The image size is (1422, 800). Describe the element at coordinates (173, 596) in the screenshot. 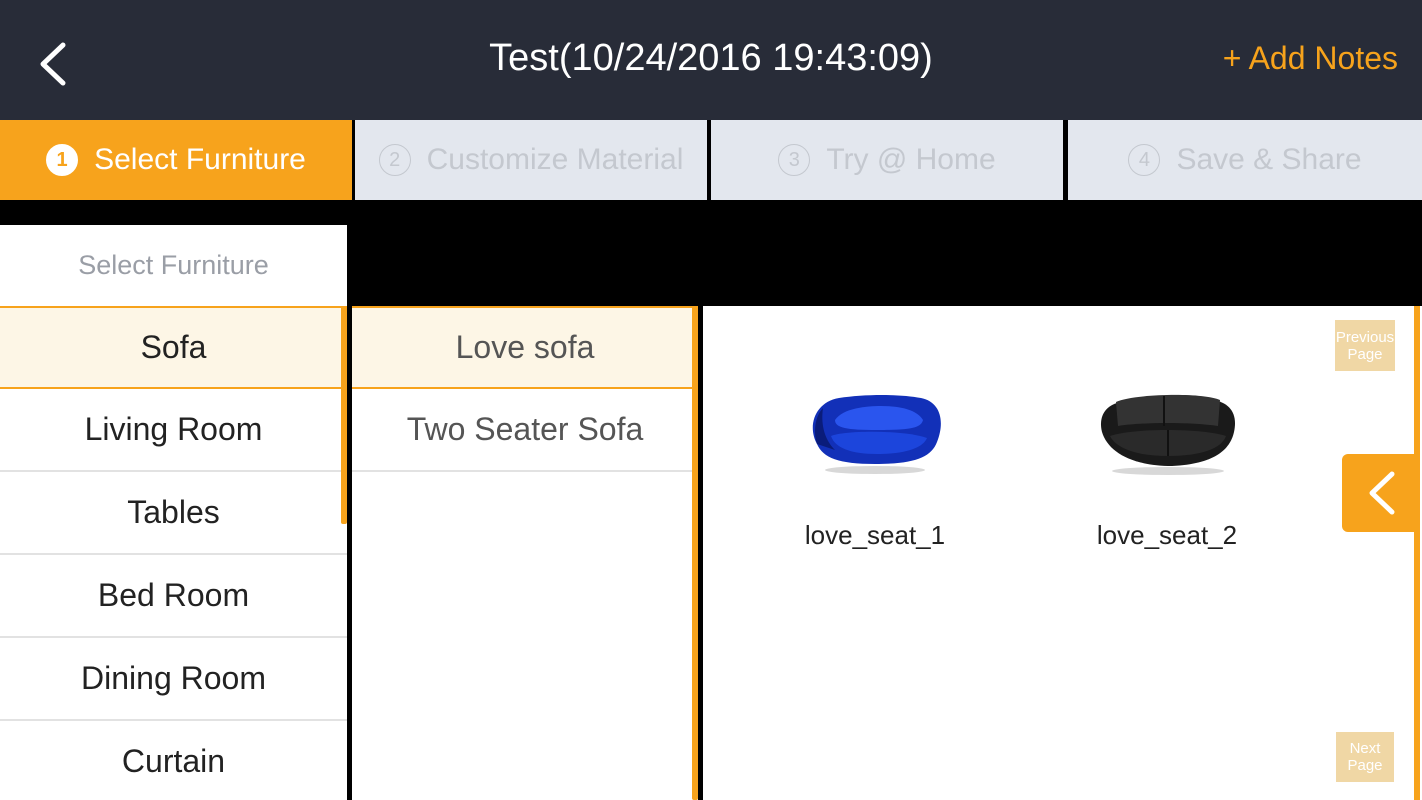

I see `category-item-bed-room: Bed Room` at that location.